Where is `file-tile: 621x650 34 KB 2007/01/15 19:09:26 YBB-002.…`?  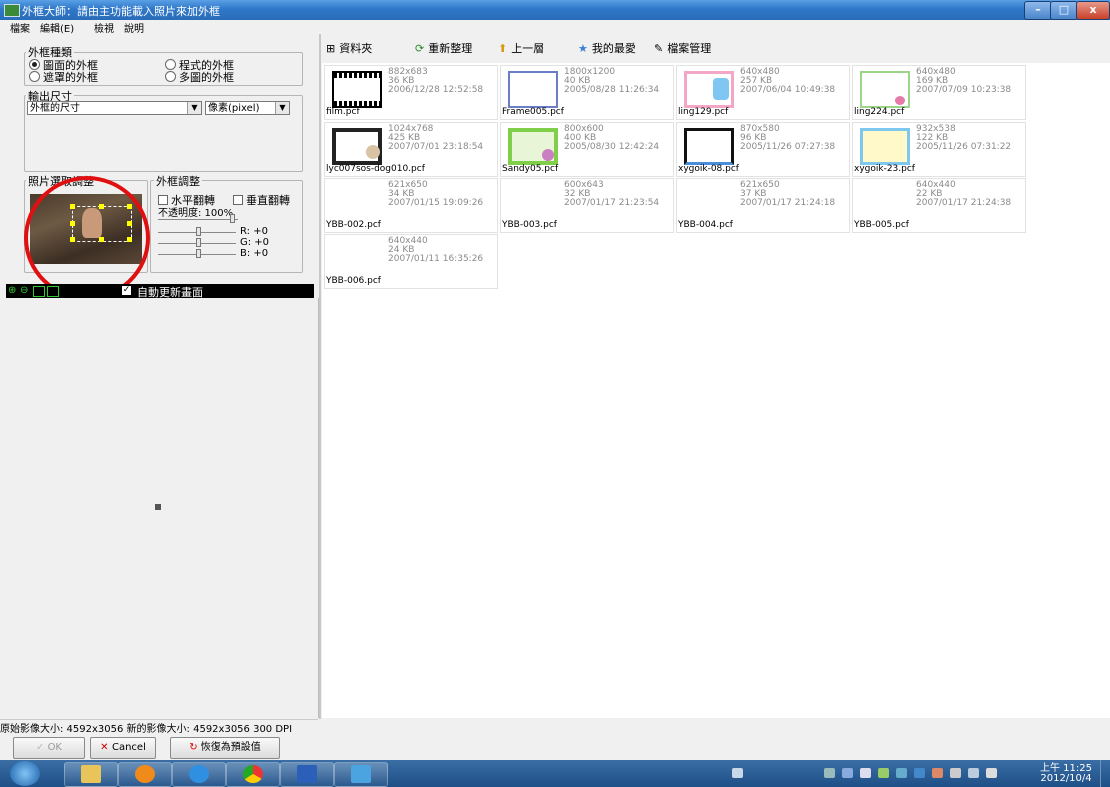 file-tile: 621x650 34 KB 2007/01/15 19:09:26 YBB-002.… is located at coordinates (411, 205).